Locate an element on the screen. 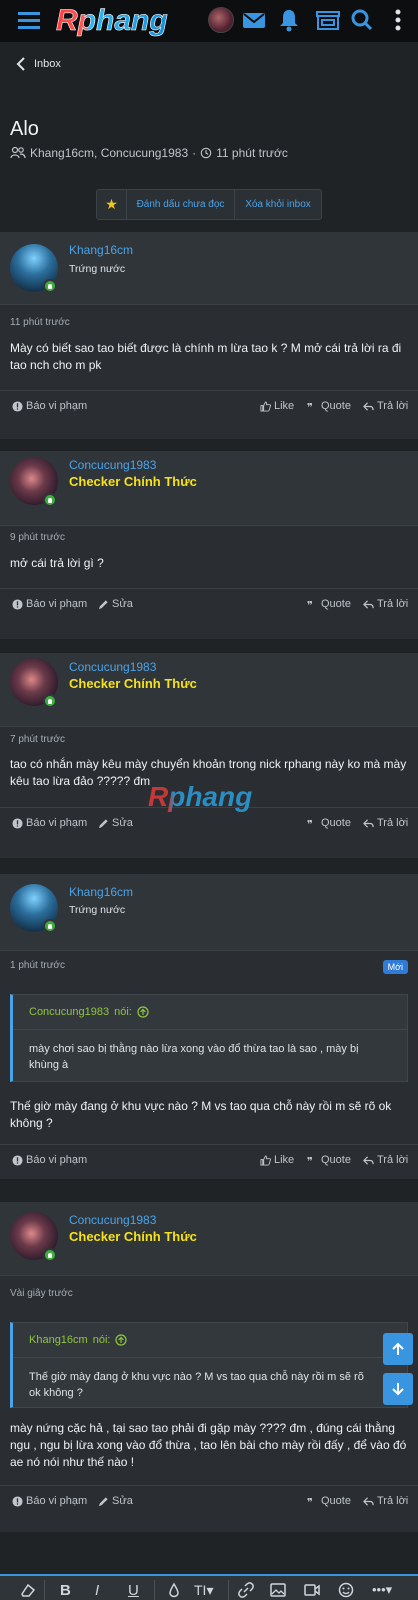  image-icon is located at coordinates (278, 1590).